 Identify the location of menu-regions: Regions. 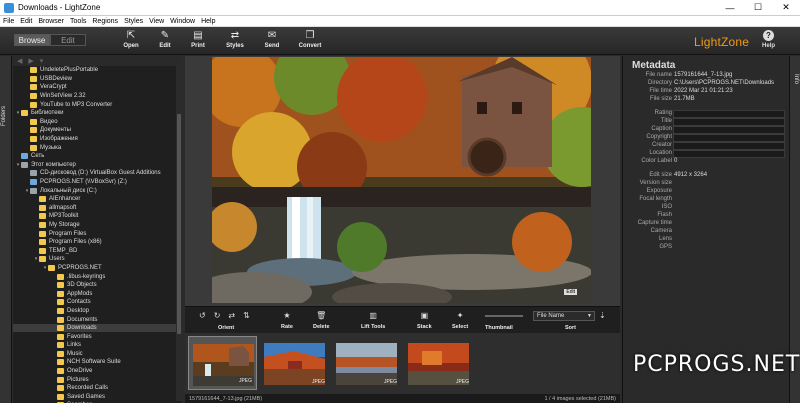
(105, 21).